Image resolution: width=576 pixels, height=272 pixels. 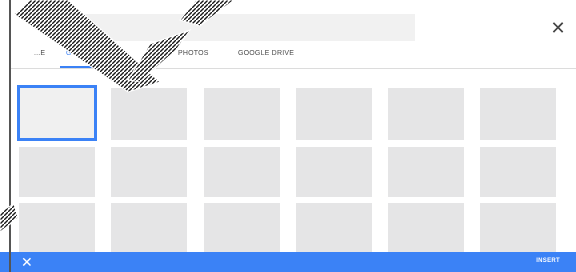 I want to click on cancel-icon: ✕, so click(x=27, y=262).